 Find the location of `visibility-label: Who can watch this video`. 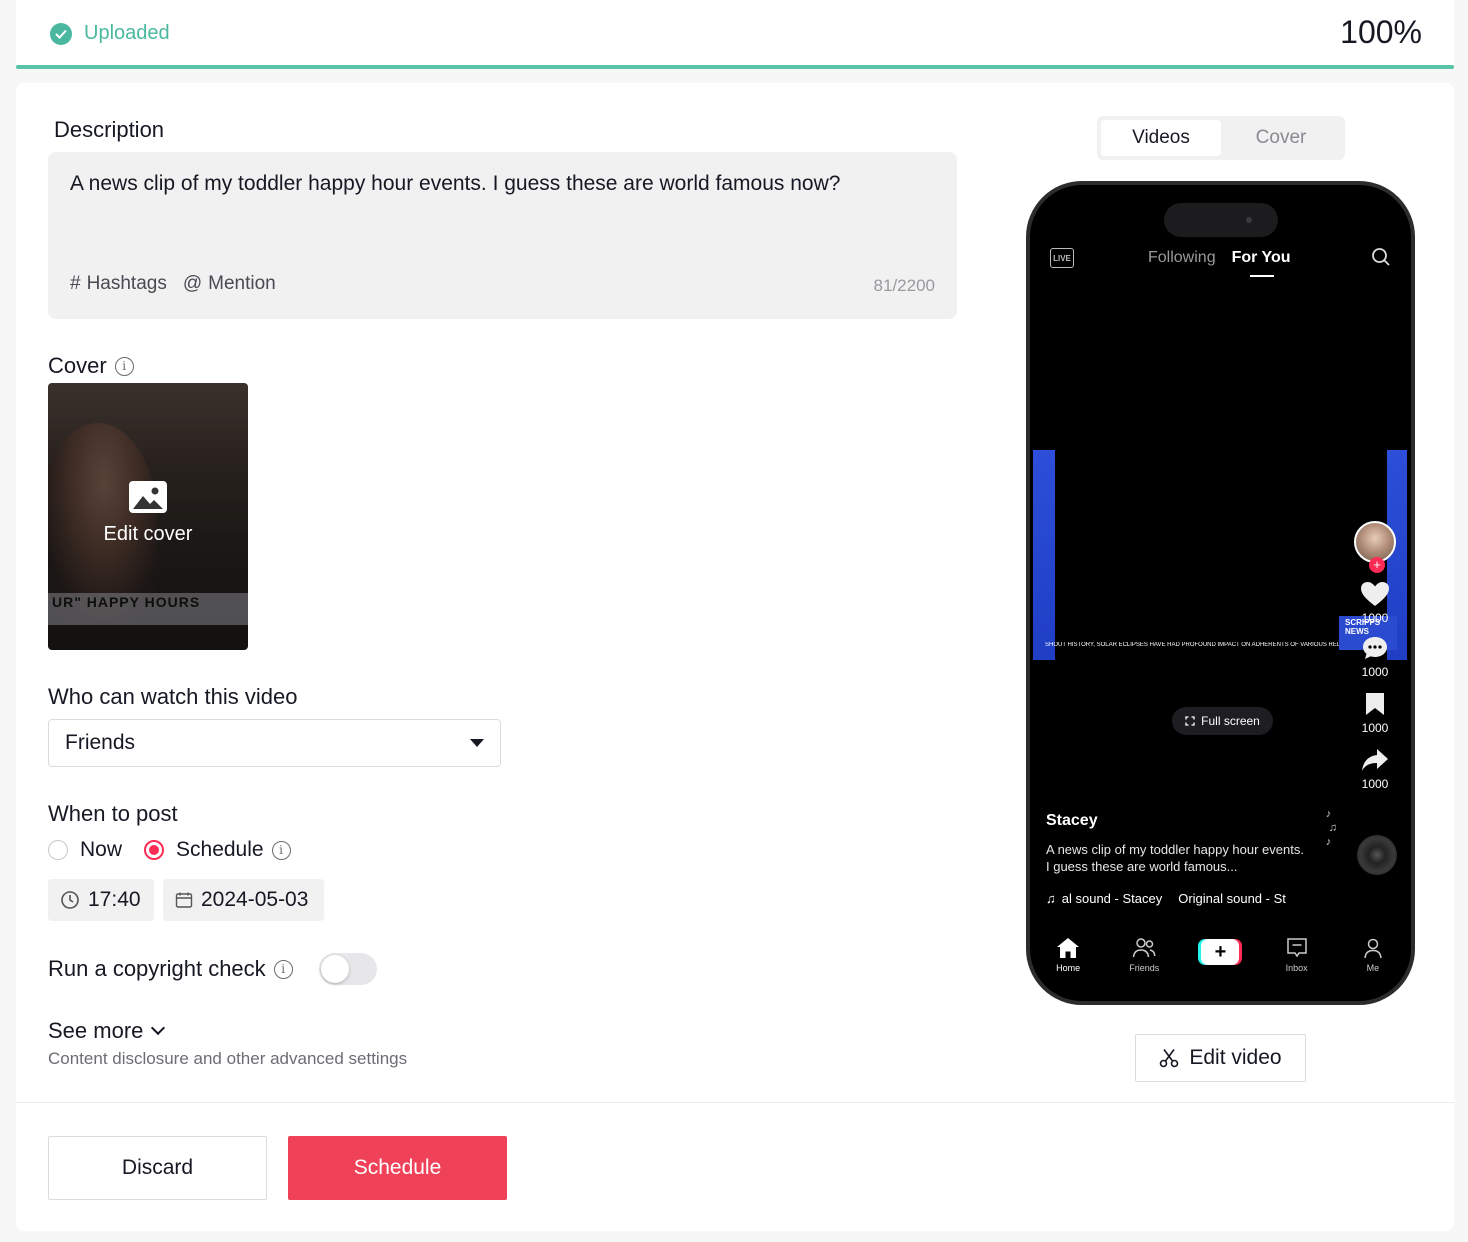

visibility-label: Who can watch this video is located at coordinates (173, 696).